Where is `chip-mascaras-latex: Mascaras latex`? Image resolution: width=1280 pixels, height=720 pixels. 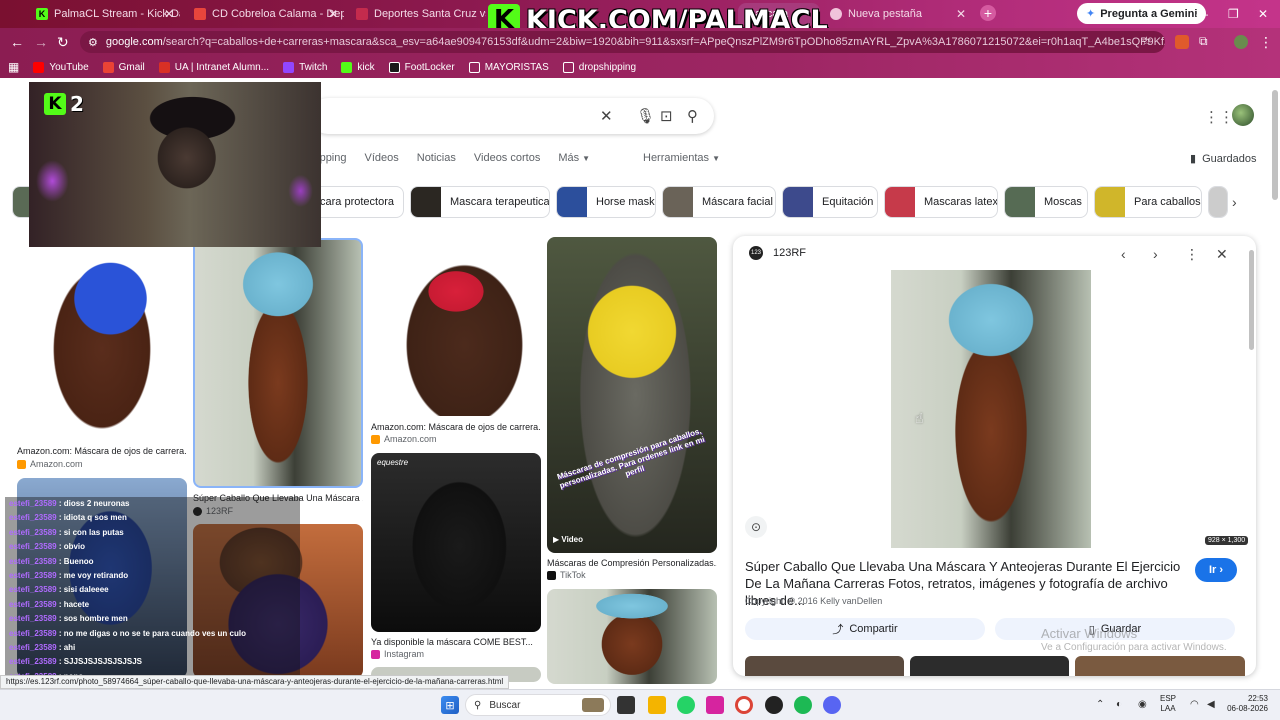 chip-mascaras-latex: Mascaras latex is located at coordinates (941, 202).